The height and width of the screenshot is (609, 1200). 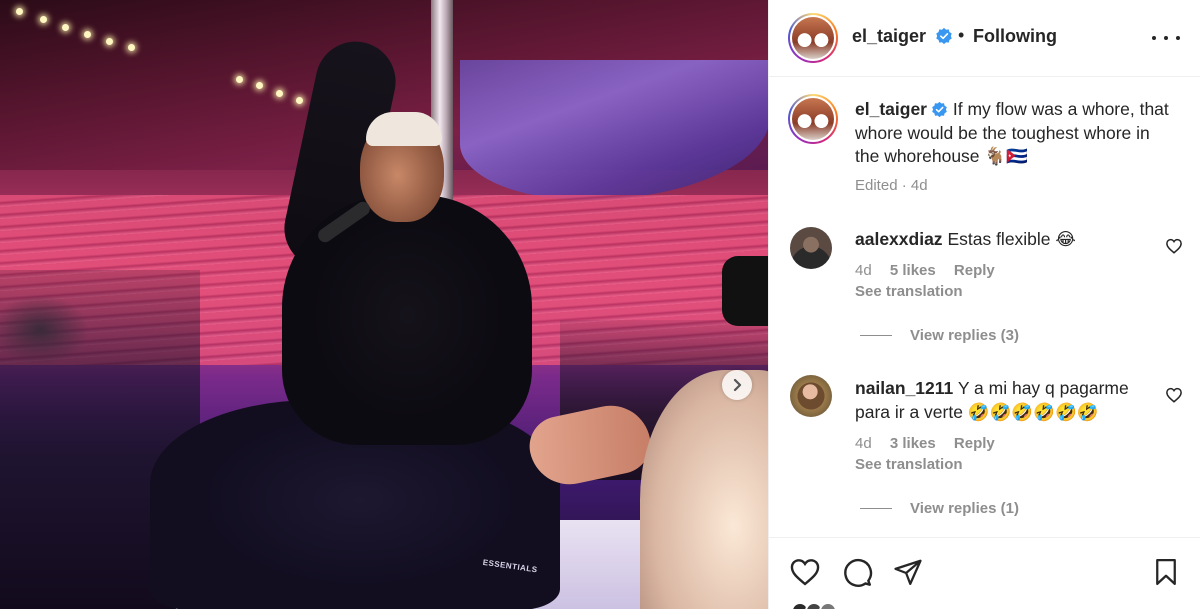 I want to click on commenter-username: nailan_1211, so click(x=904, y=388).